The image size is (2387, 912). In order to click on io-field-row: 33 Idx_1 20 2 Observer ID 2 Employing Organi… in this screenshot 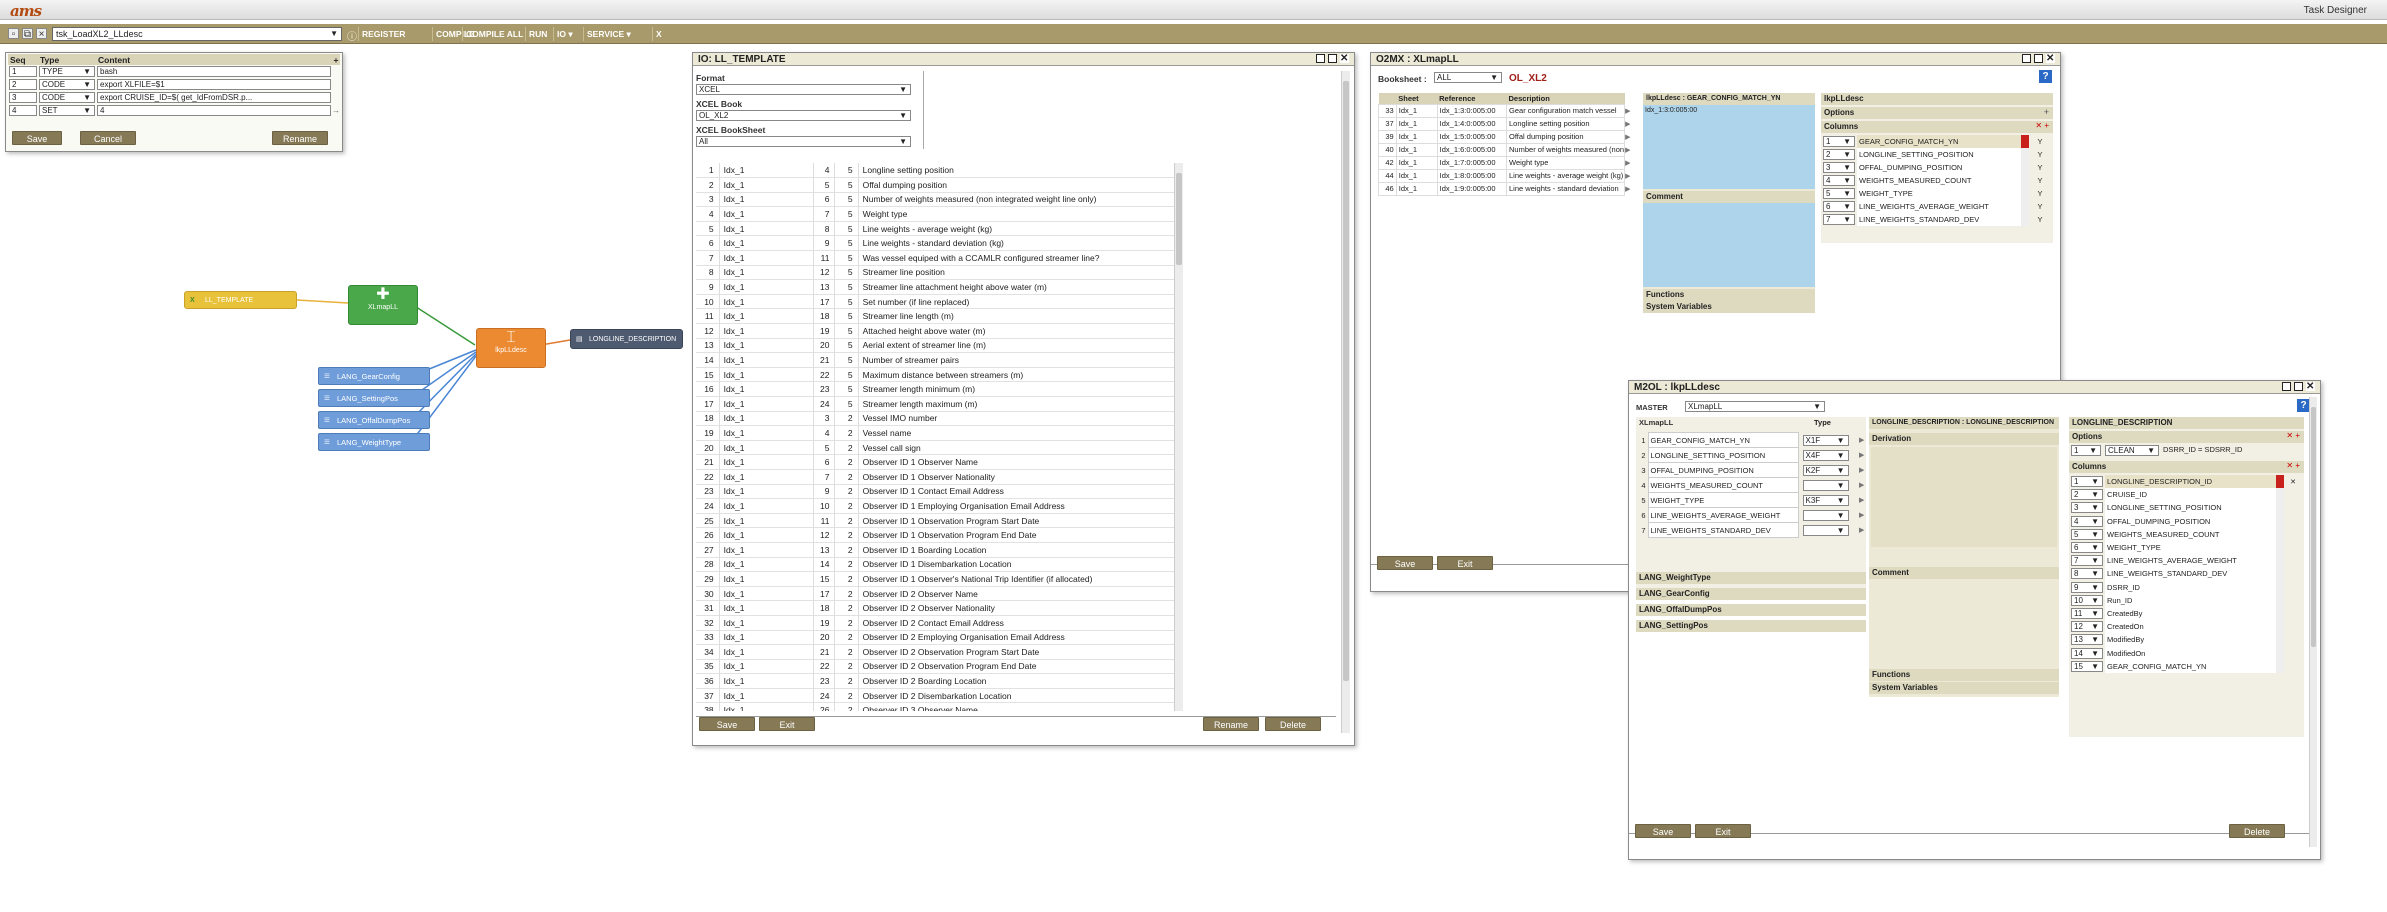, I will do `click(935, 637)`.